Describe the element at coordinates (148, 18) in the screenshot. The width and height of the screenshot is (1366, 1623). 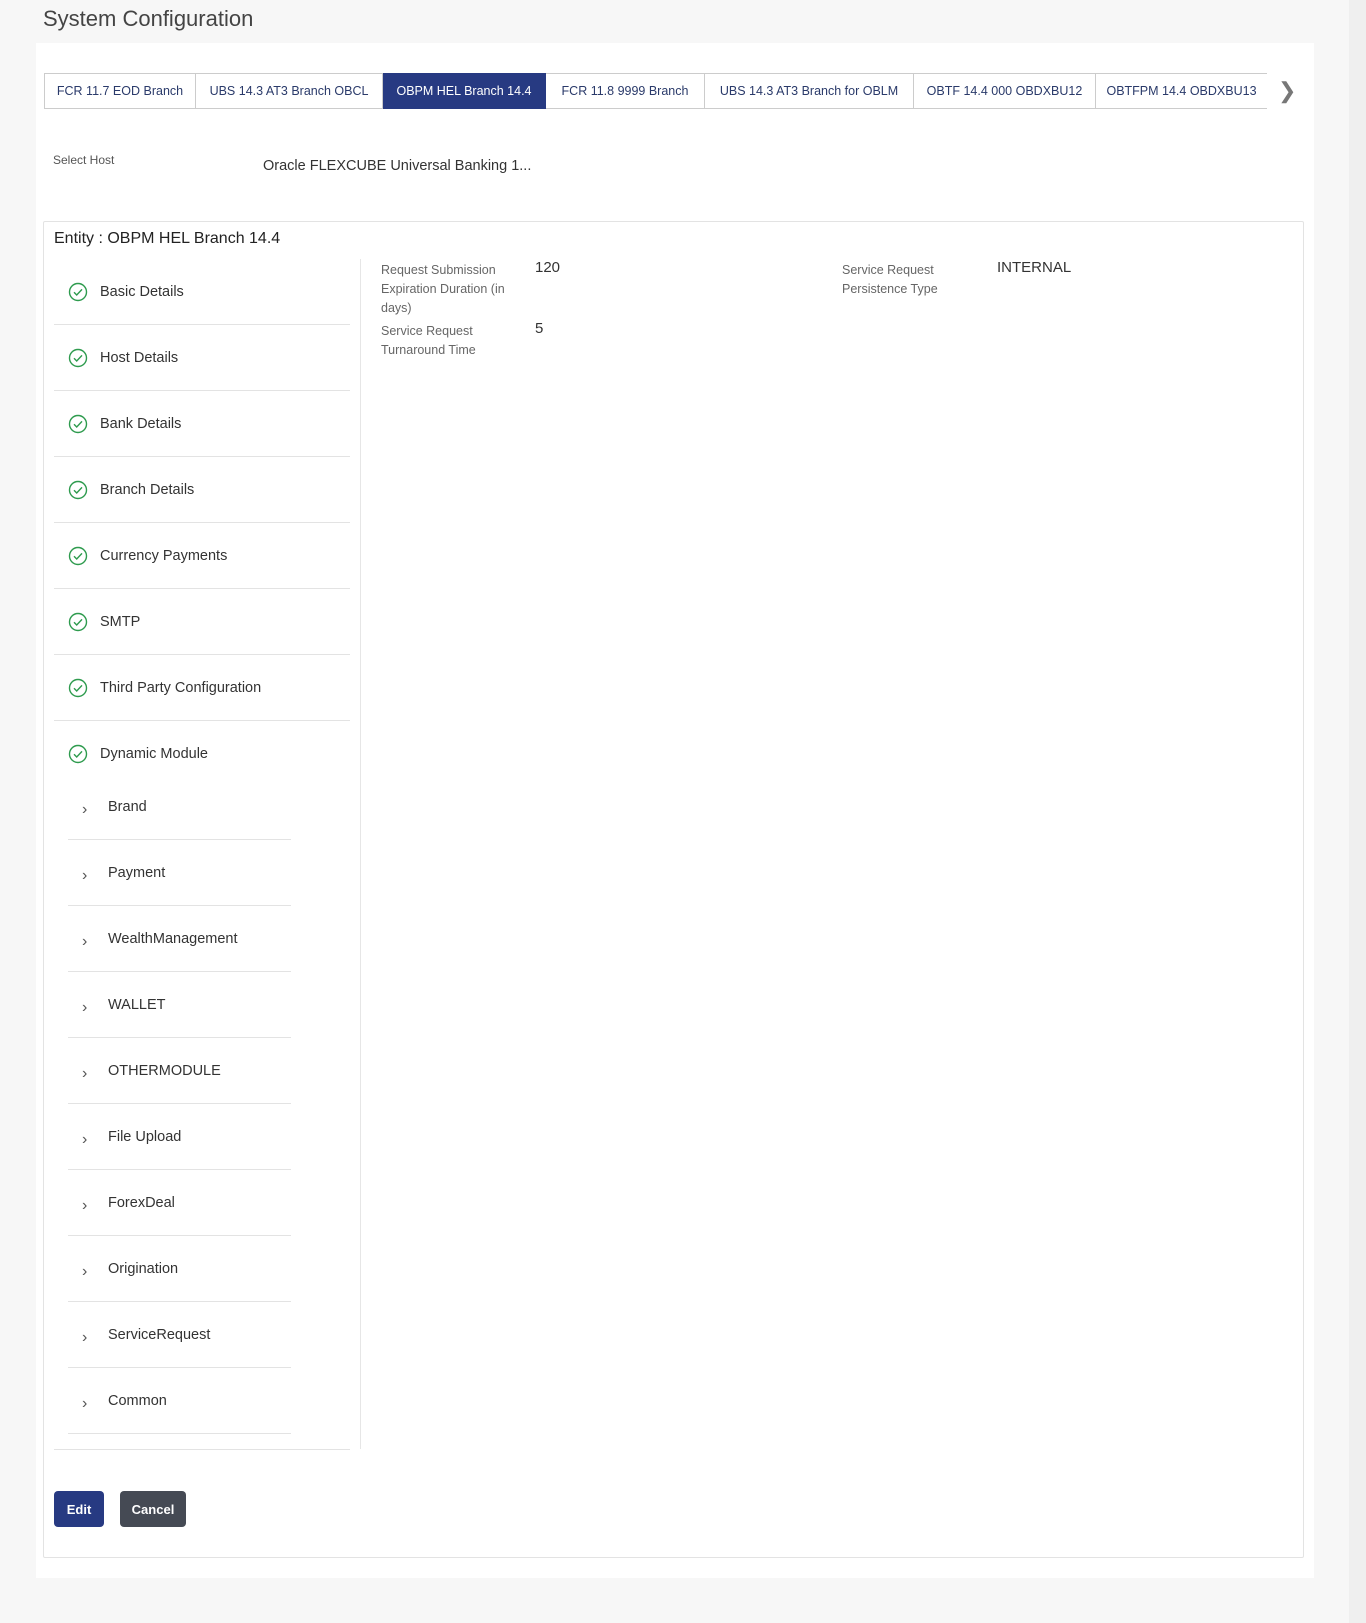
I see `page-title: System Configuration` at that location.